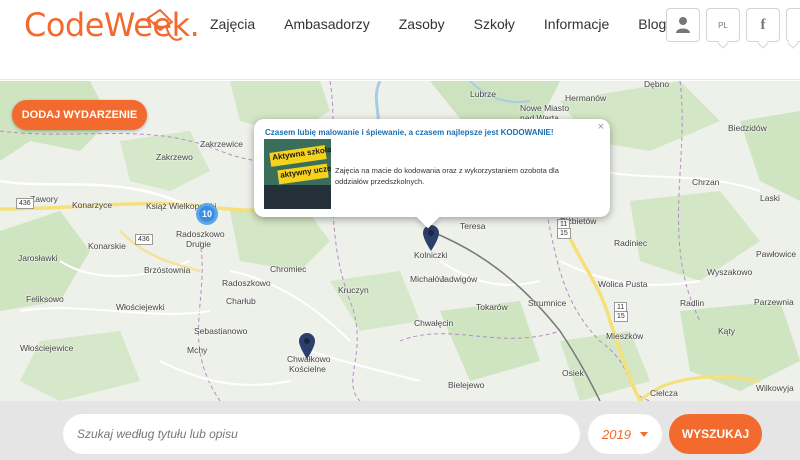  I want to click on place-label: Kąty, so click(727, 331).